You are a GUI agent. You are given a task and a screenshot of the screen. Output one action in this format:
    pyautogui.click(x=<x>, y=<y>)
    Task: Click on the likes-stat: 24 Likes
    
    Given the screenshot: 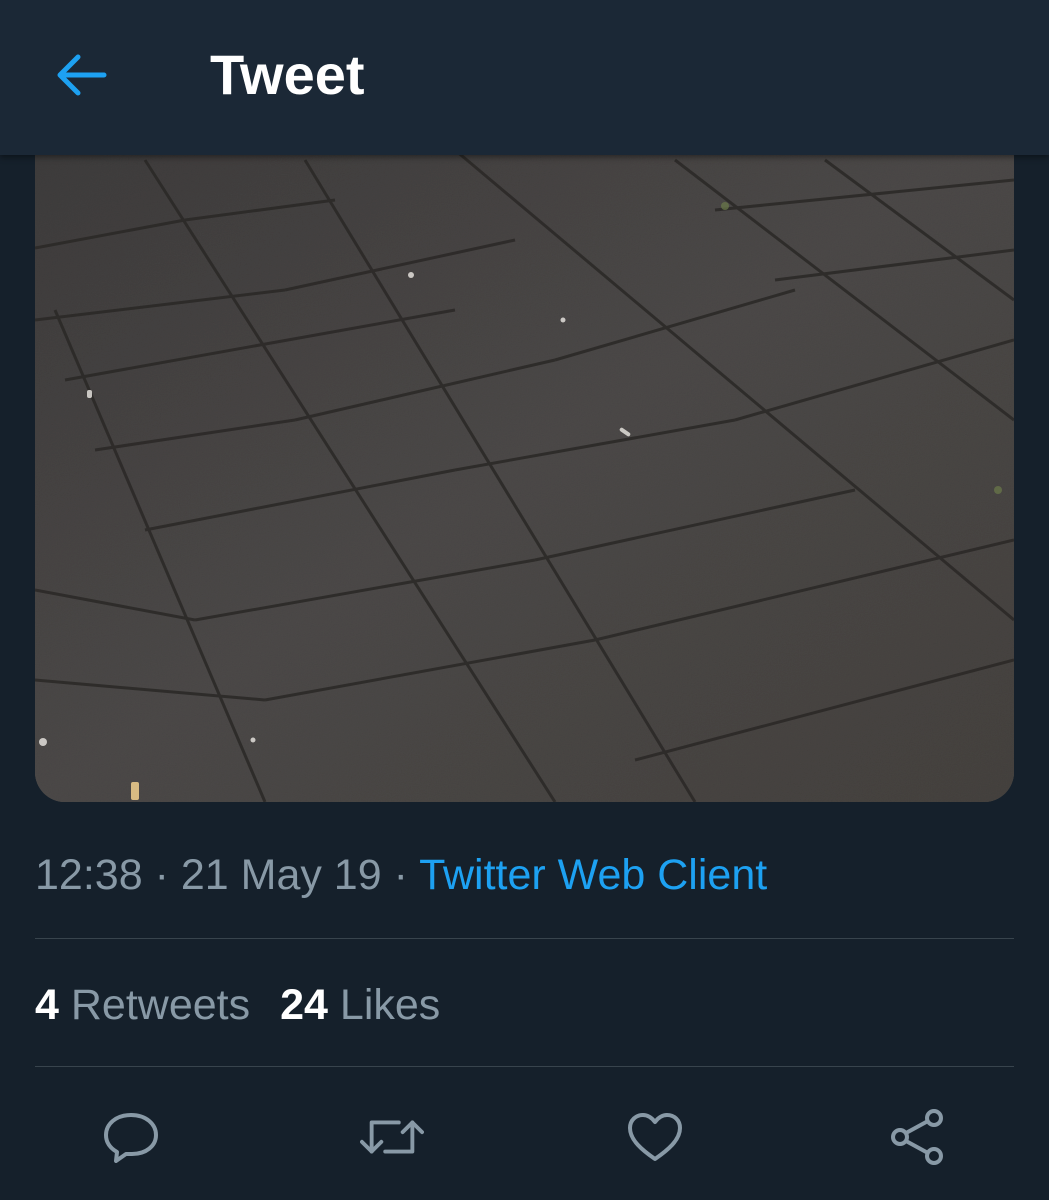 What is the action you would take?
    pyautogui.click(x=360, y=1005)
    